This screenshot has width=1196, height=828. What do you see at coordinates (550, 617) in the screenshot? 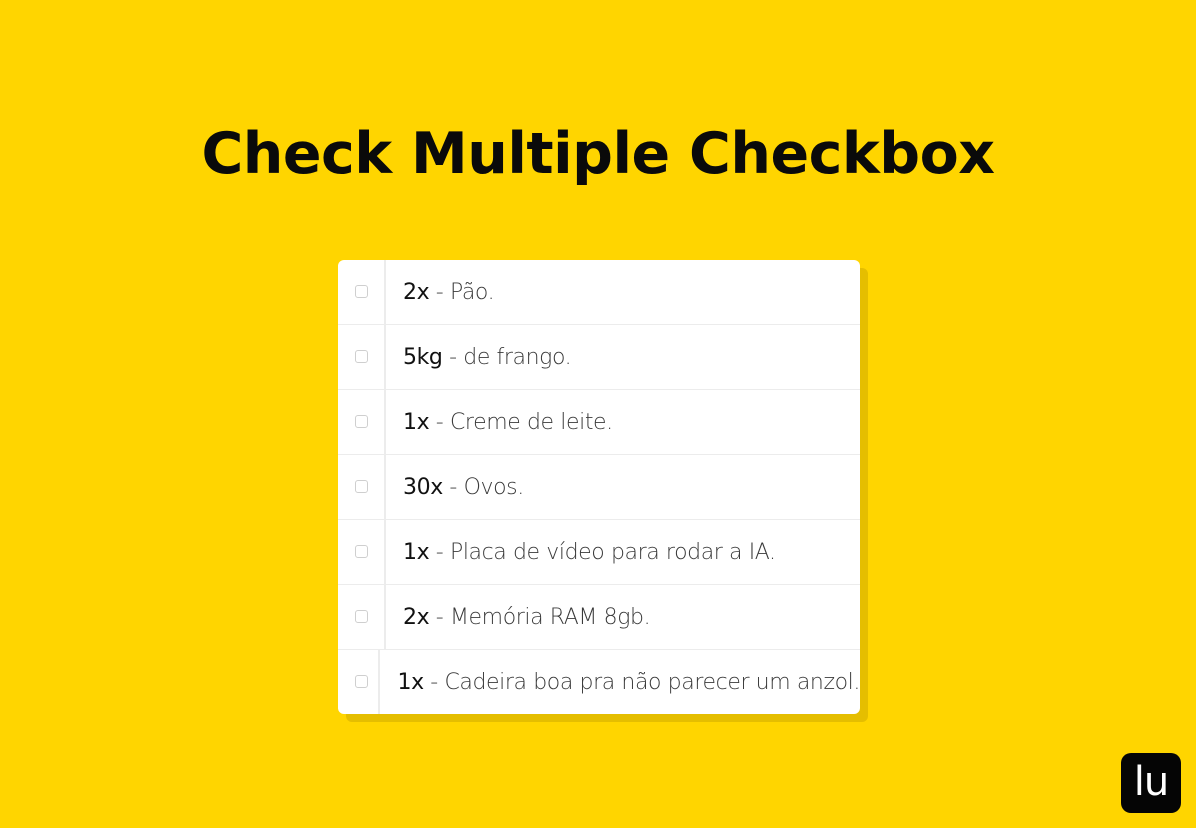
I see `item-description: Memória RAM 8gb.` at bounding box center [550, 617].